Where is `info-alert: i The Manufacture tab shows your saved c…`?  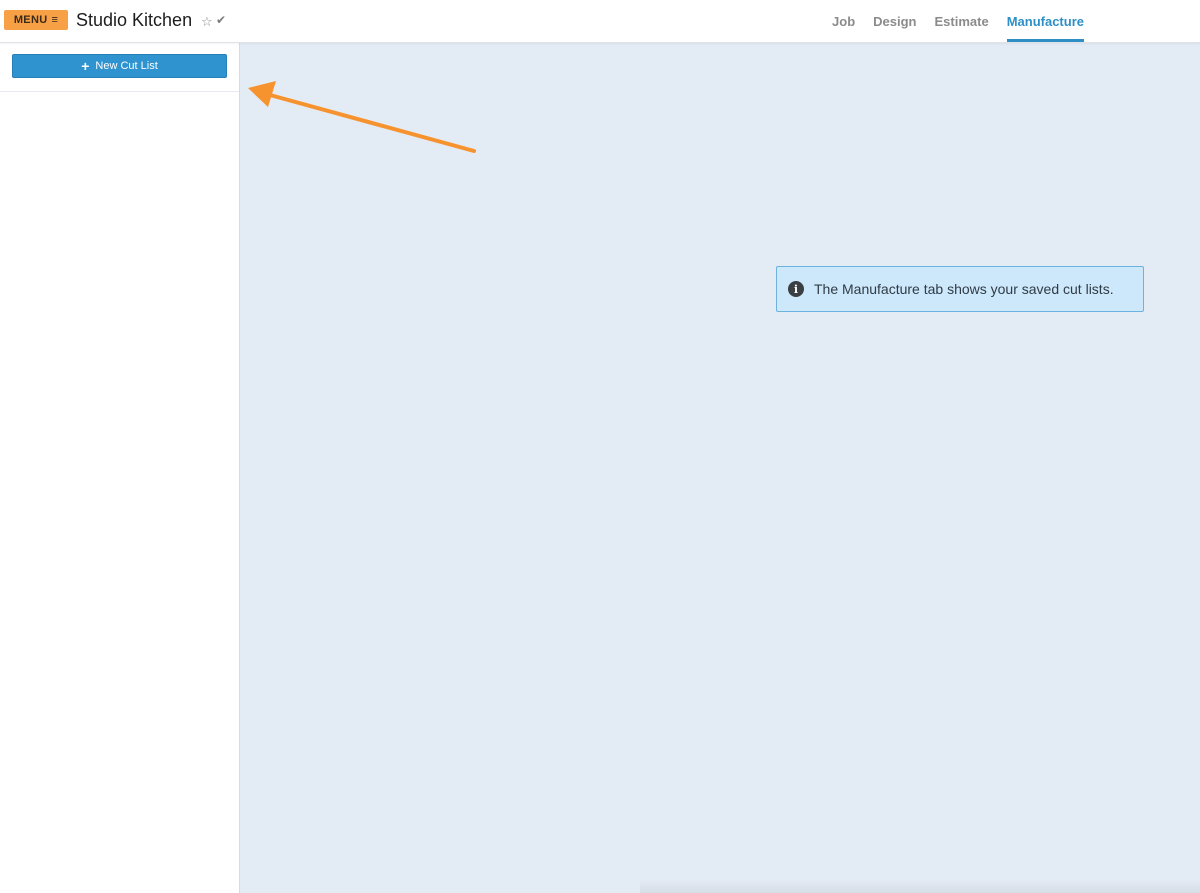
info-alert: i The Manufacture tab shows your saved c… is located at coordinates (960, 289).